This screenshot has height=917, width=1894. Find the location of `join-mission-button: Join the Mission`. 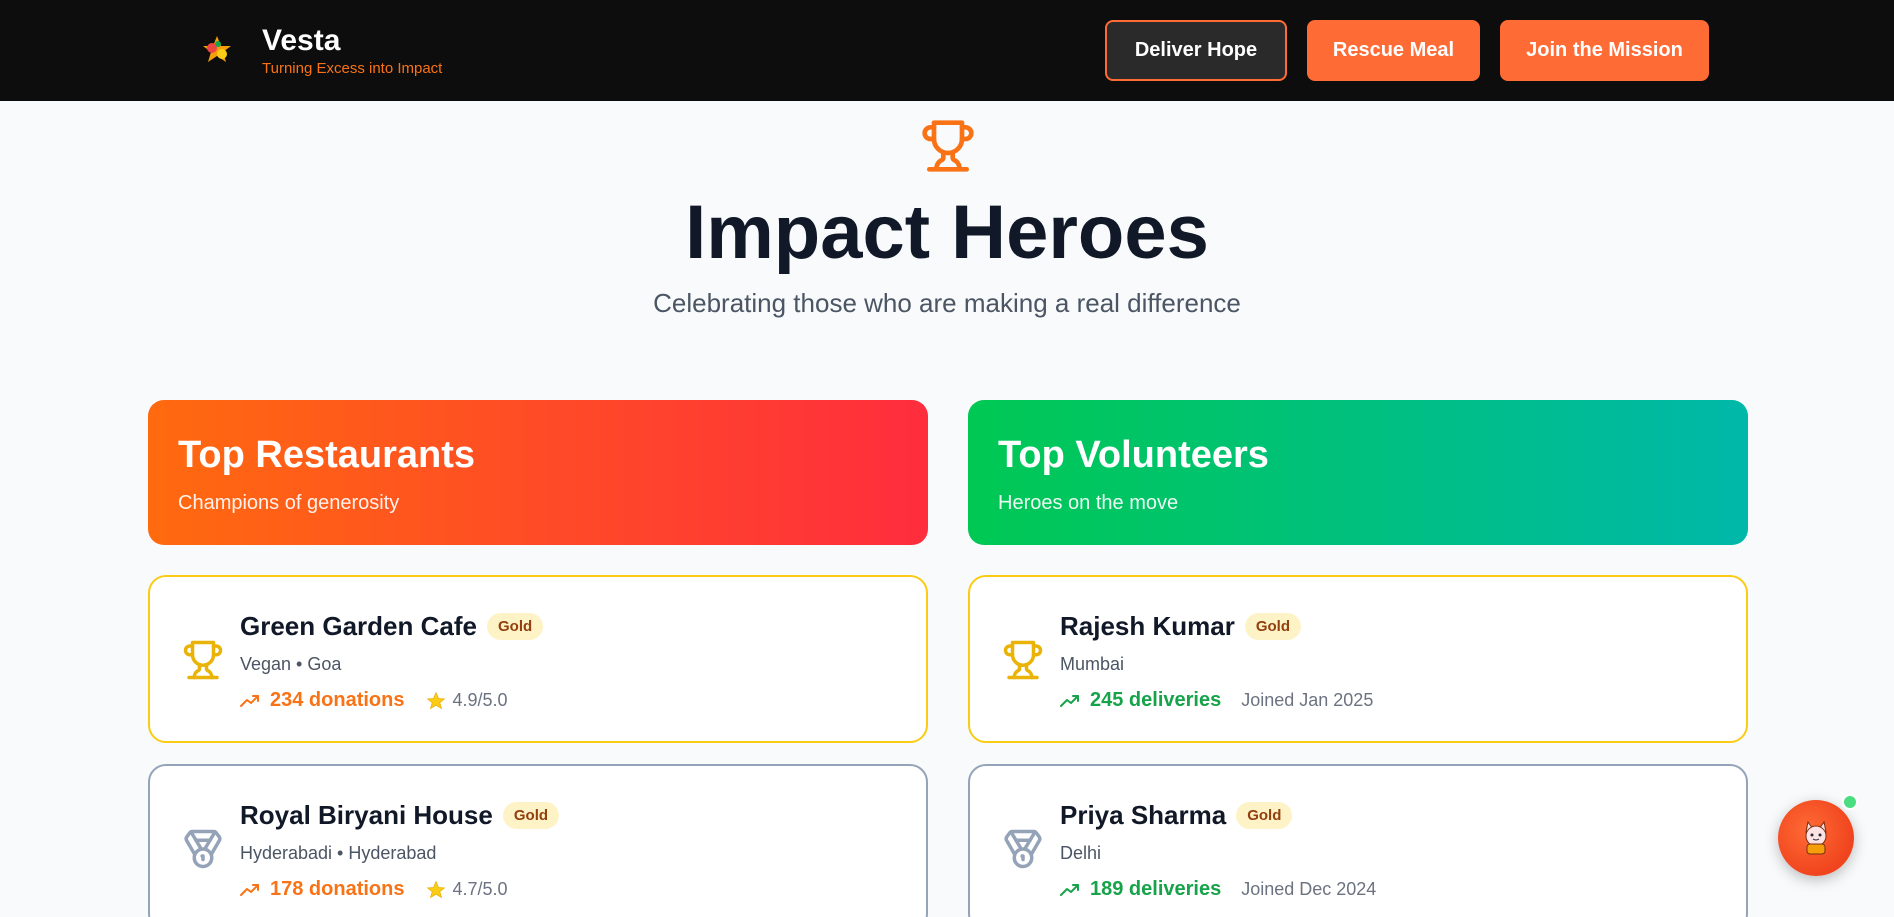

join-mission-button: Join the Mission is located at coordinates (1604, 50).